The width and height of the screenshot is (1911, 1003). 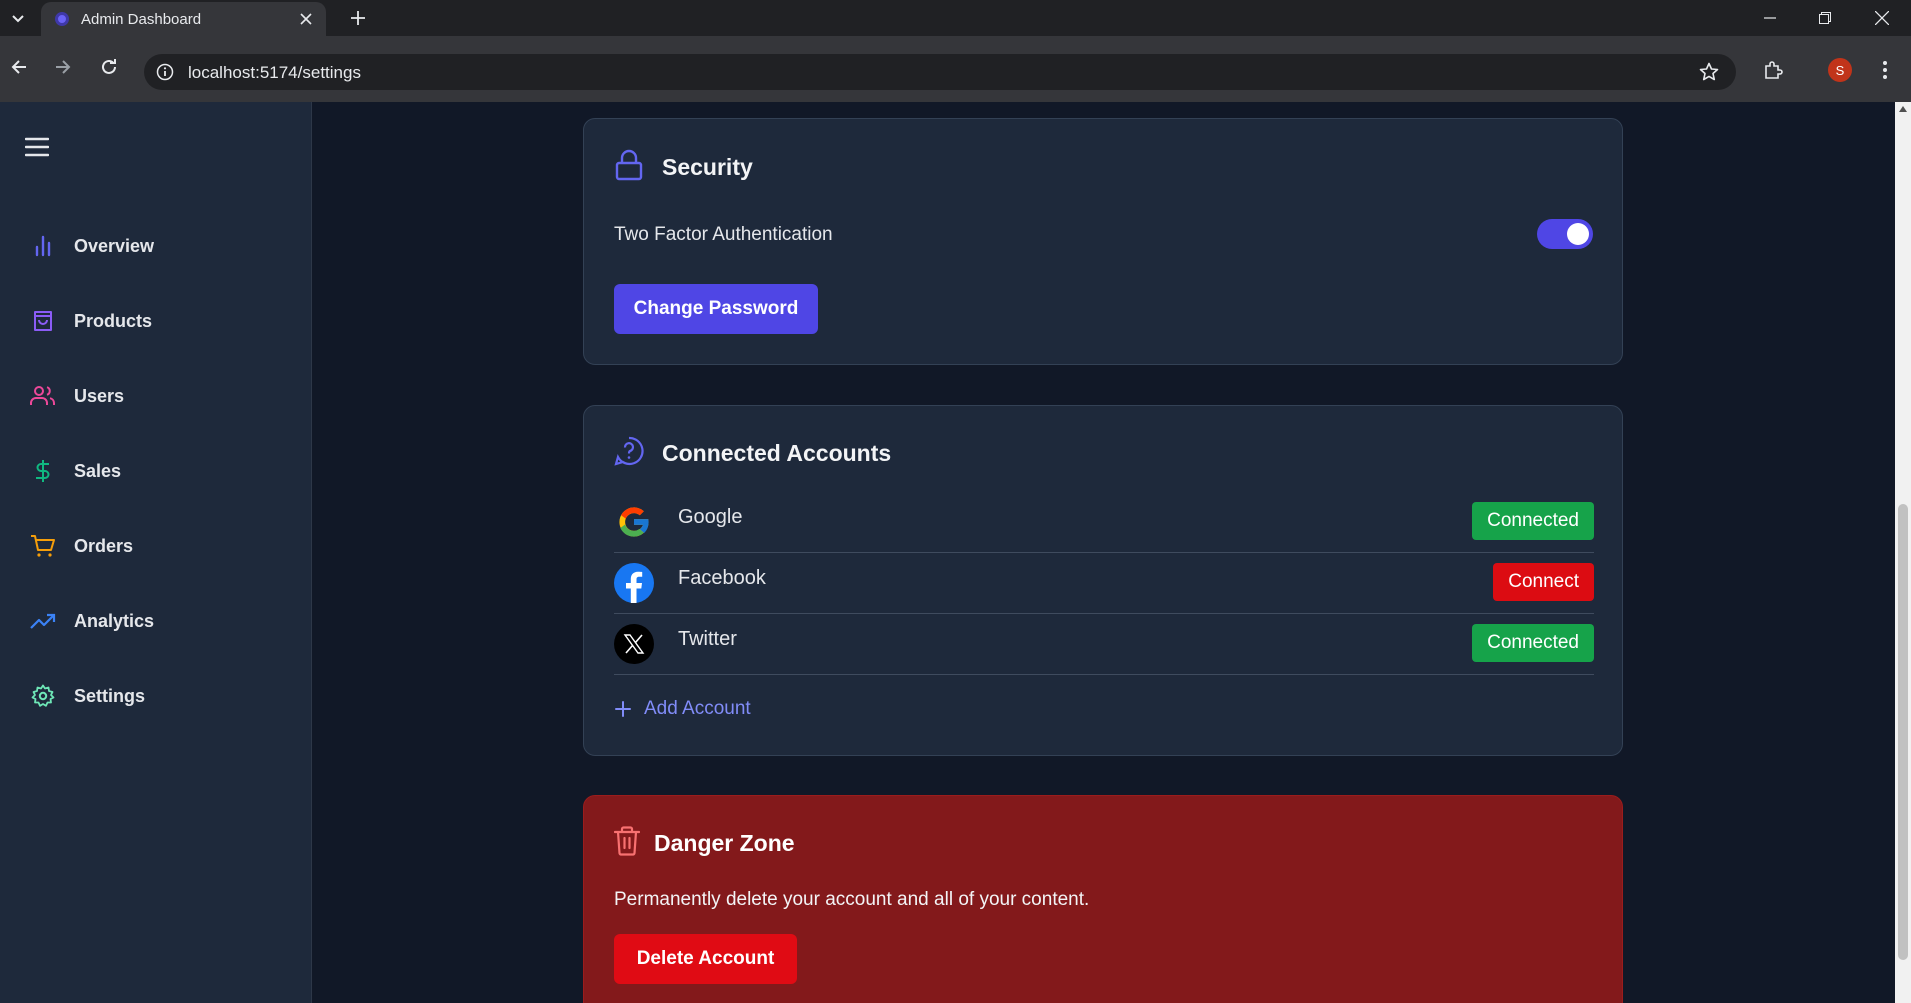 What do you see at coordinates (109, 67) in the screenshot?
I see `reload-icon` at bounding box center [109, 67].